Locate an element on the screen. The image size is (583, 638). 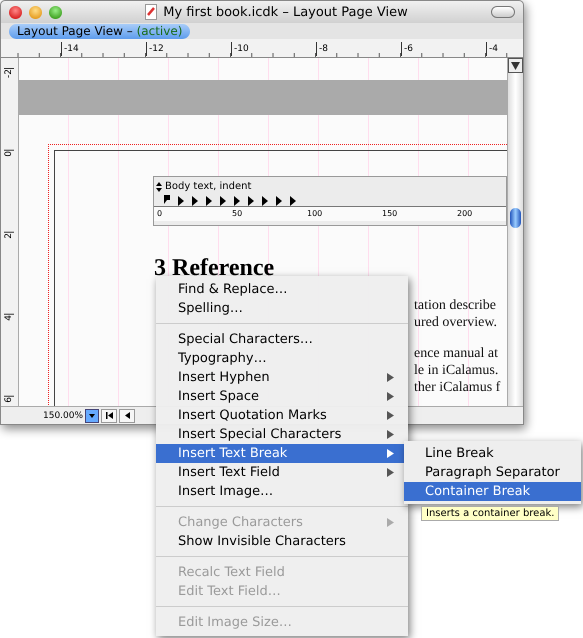
text-toolbar: Body text, indent 0 50 100 150 200 is located at coordinates (330, 201).